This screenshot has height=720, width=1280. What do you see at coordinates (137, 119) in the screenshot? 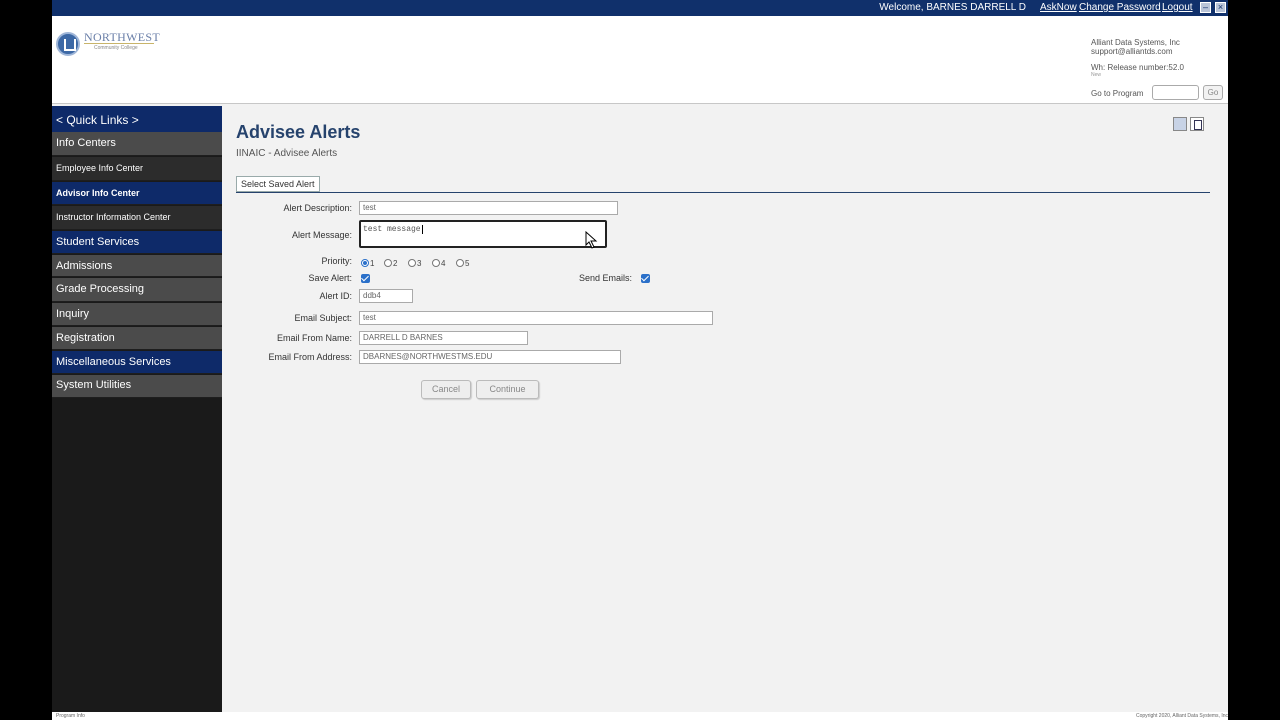
I see `quick-links: < Quick Links >` at bounding box center [137, 119].